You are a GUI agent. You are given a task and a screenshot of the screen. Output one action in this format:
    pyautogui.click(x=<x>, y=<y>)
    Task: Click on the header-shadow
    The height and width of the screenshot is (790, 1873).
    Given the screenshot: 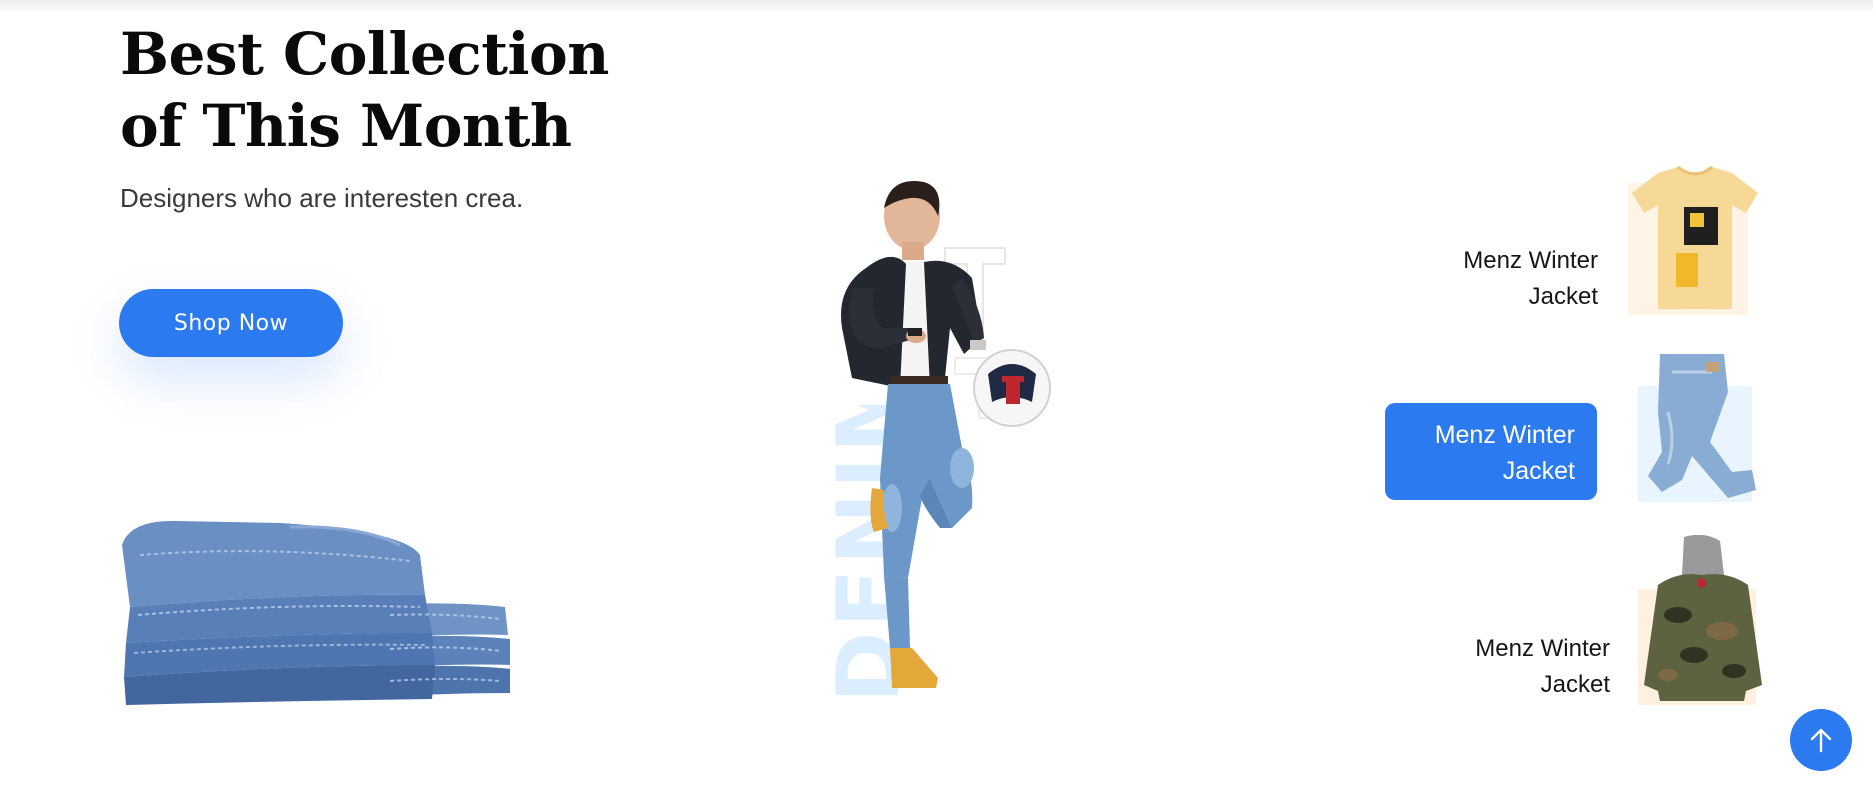 What is the action you would take?
    pyautogui.click(x=936, y=7)
    